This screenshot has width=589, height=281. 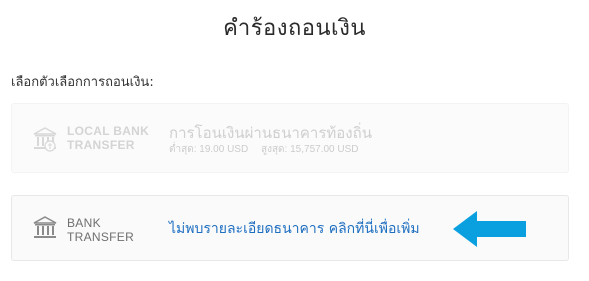 What do you see at coordinates (84, 223) in the screenshot?
I see `bank-label-line1: BANK` at bounding box center [84, 223].